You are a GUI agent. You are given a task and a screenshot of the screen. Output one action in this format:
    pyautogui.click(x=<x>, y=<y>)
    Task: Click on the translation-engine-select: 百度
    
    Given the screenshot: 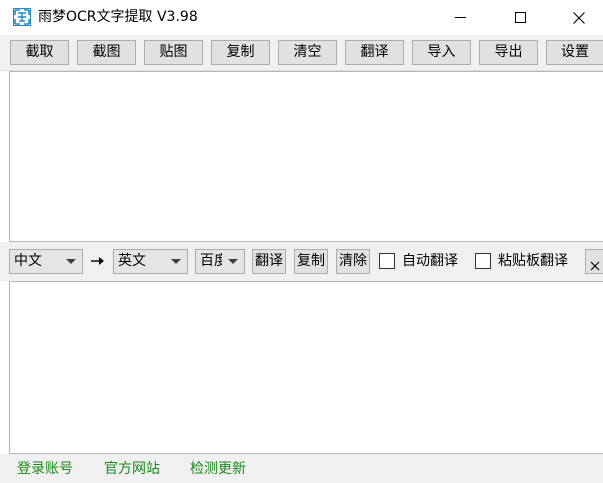 What is the action you would take?
    pyautogui.click(x=220, y=261)
    